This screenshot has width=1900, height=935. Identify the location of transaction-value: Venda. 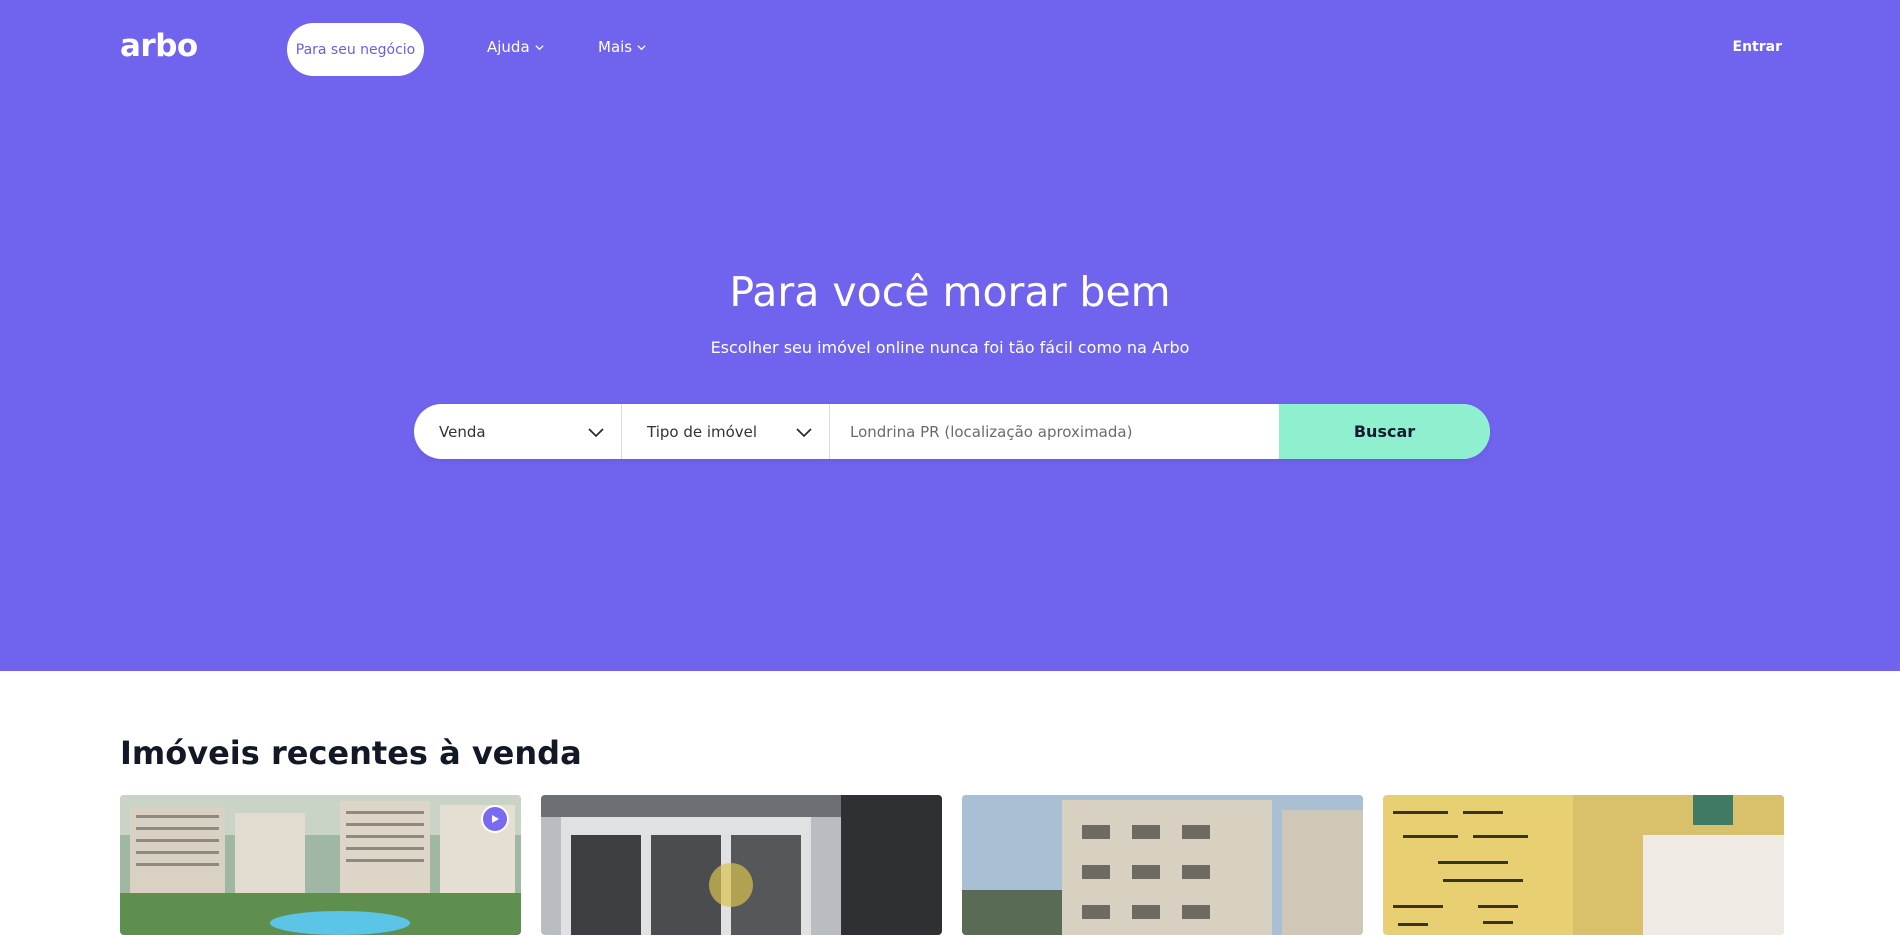
(462, 431).